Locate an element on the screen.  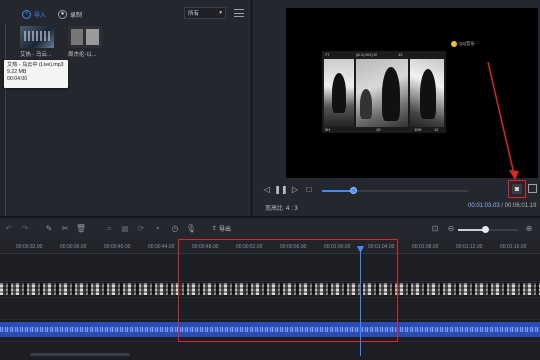
pause-icon: ❚❚ is located at coordinates (280, 190).